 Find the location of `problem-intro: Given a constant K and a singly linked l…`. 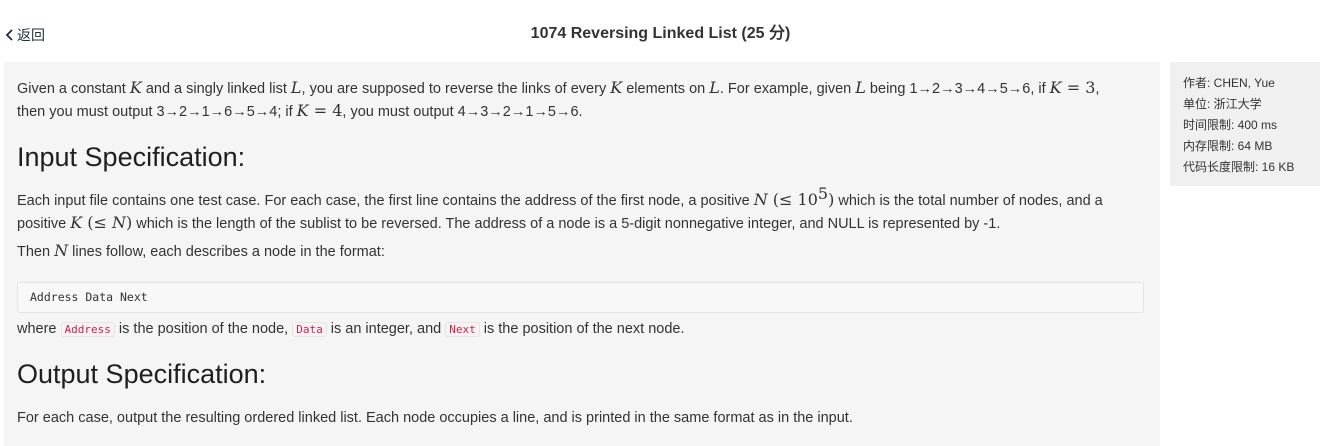

problem-intro: Given a constant K and a singly linked l… is located at coordinates (558, 99).